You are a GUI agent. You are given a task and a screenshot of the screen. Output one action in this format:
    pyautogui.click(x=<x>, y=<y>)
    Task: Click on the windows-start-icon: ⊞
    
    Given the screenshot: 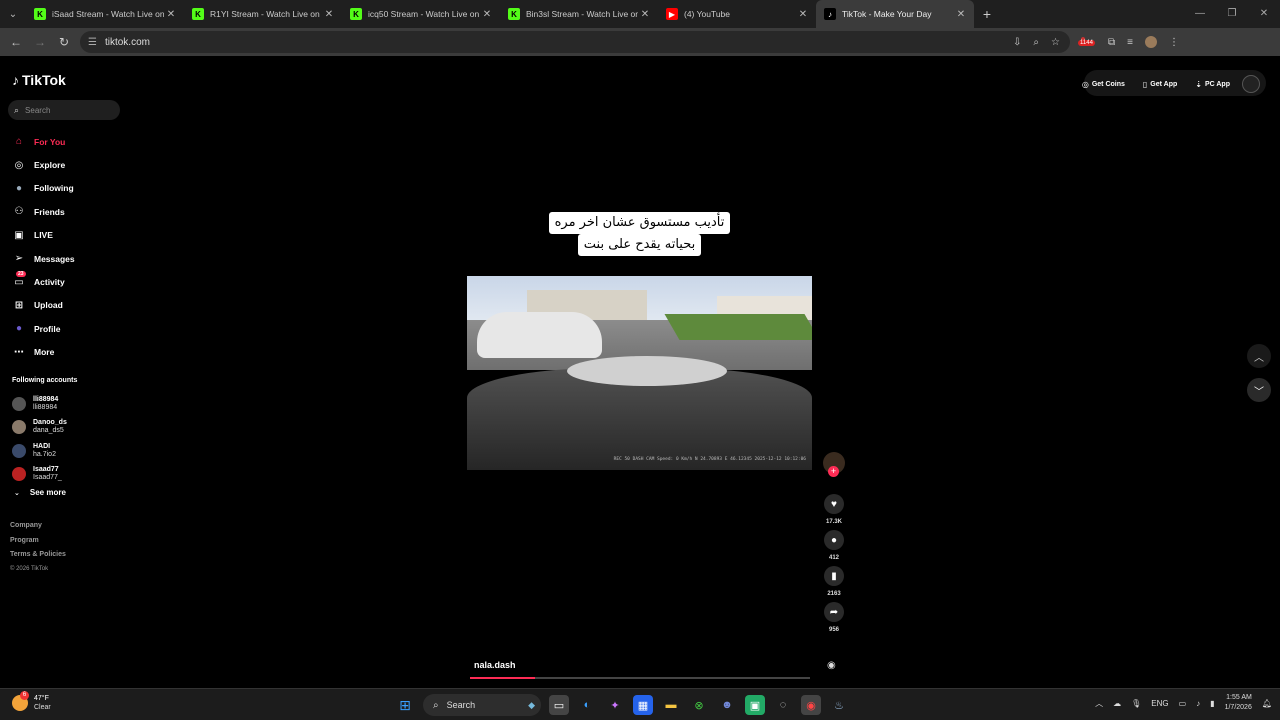 What is the action you would take?
    pyautogui.click(x=405, y=705)
    